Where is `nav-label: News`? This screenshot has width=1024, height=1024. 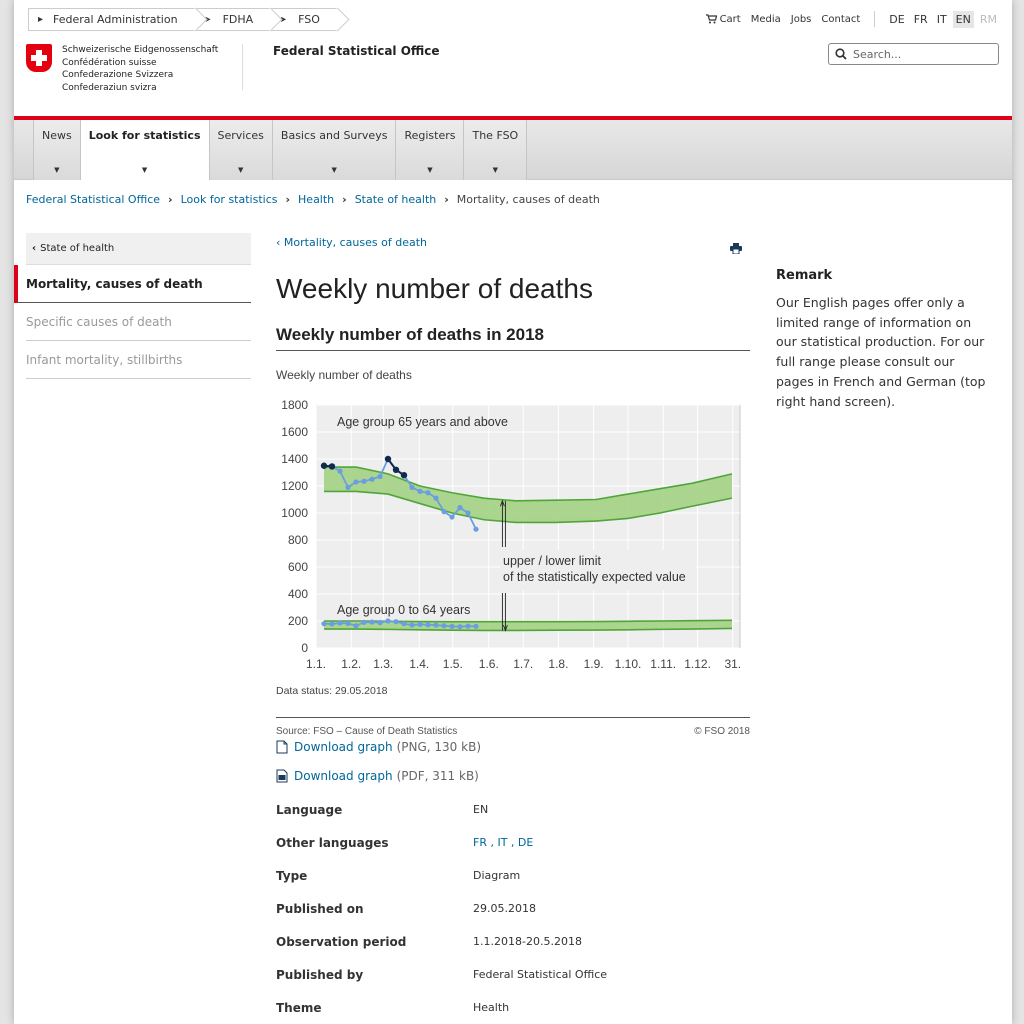
nav-label: News is located at coordinates (57, 135).